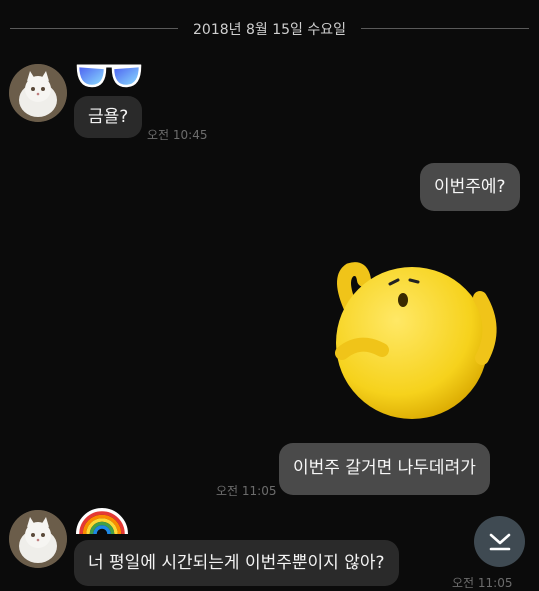 The height and width of the screenshot is (591, 539). I want to click on divider-line-left, so click(94, 28).